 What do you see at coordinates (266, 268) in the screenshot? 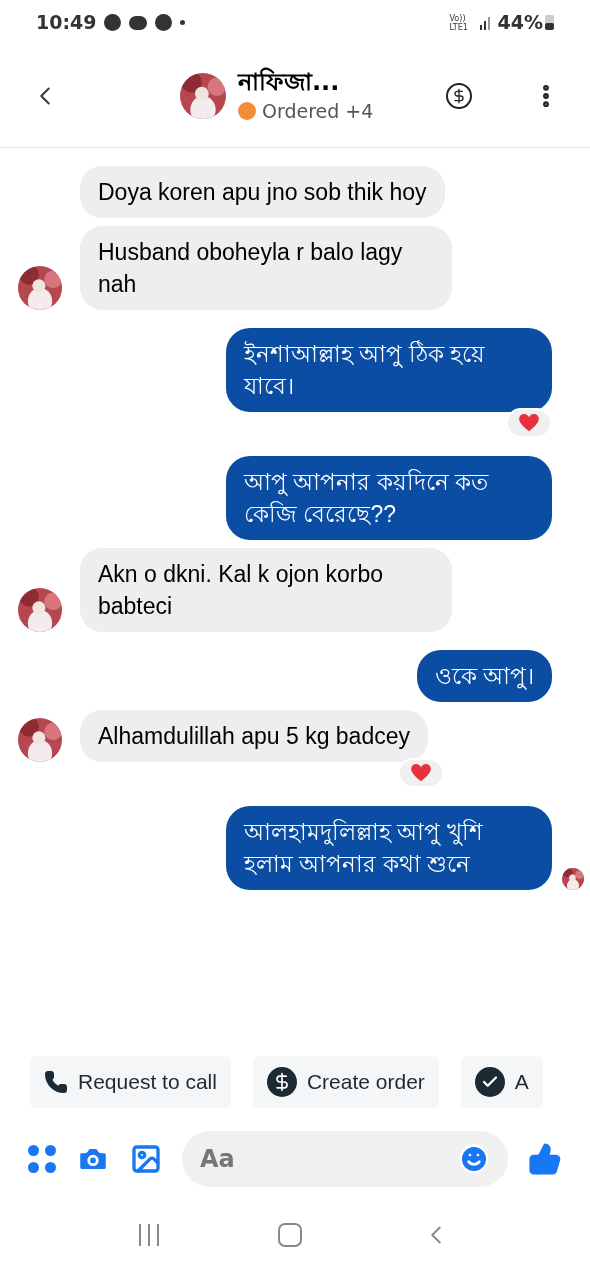
I see `message-bubble: Husband oboheyla r balo lagy nah` at bounding box center [266, 268].